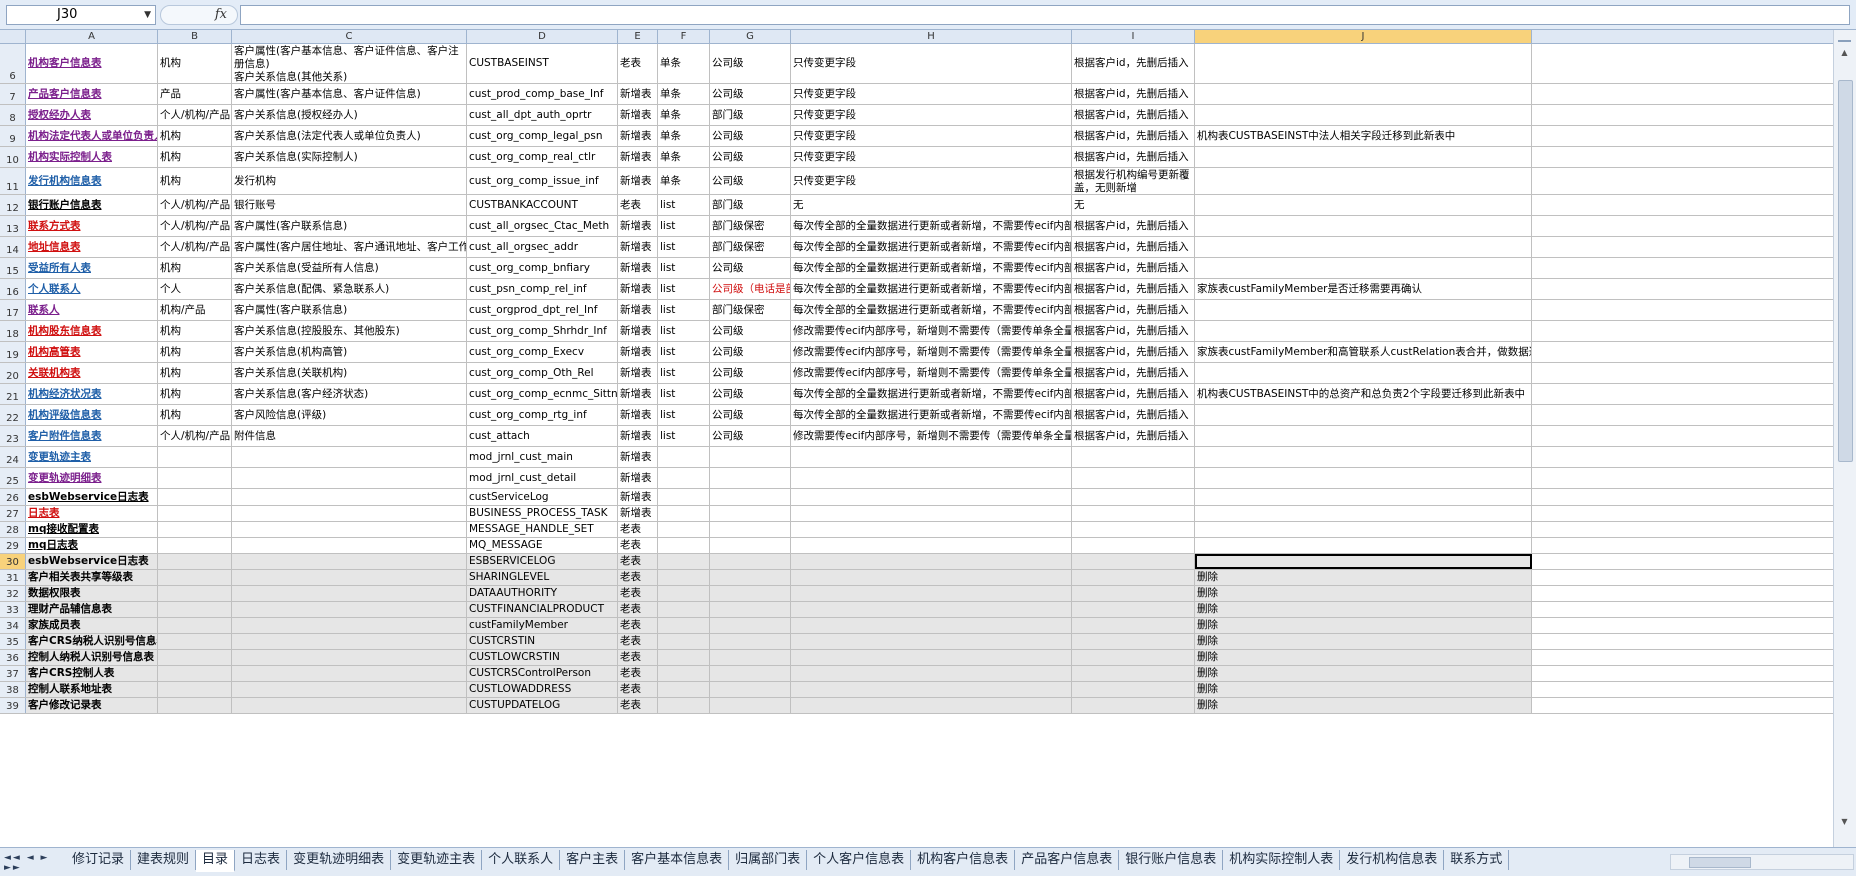 Image resolution: width=1856 pixels, height=876 pixels. What do you see at coordinates (216, 861) in the screenshot?
I see `sheet-tab: 目录` at bounding box center [216, 861].